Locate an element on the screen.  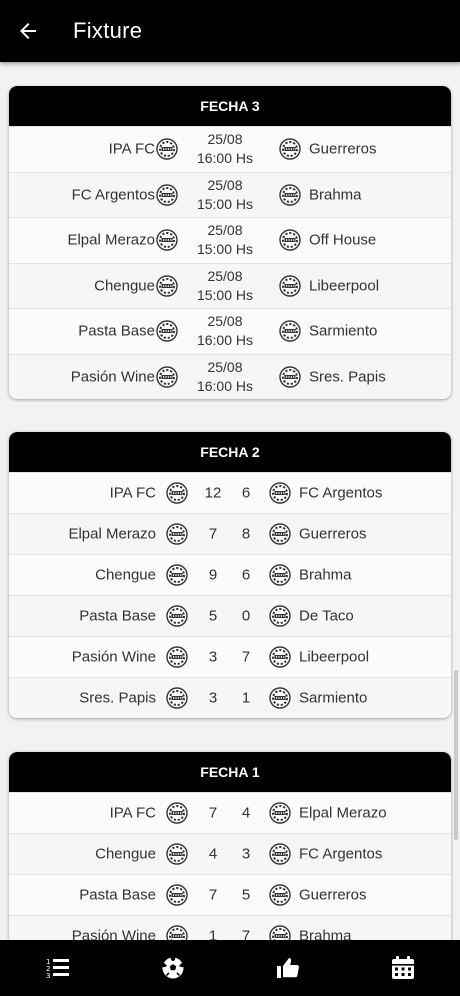
match-row: Chengue 9 6 Brahma is located at coordinates (230, 574).